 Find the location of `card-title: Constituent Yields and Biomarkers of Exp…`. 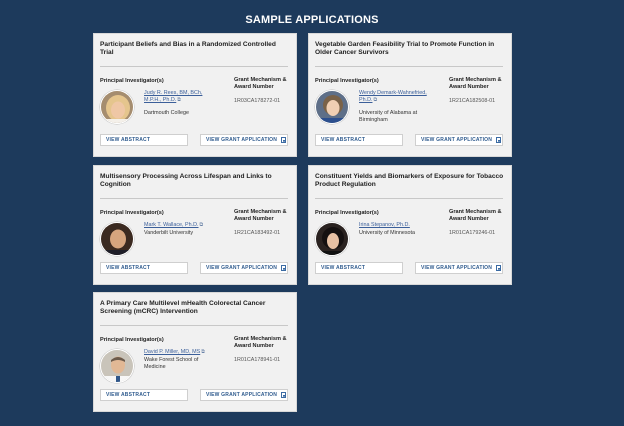

card-title: Constituent Yields and Biomarkers of Exp… is located at coordinates (409, 181).